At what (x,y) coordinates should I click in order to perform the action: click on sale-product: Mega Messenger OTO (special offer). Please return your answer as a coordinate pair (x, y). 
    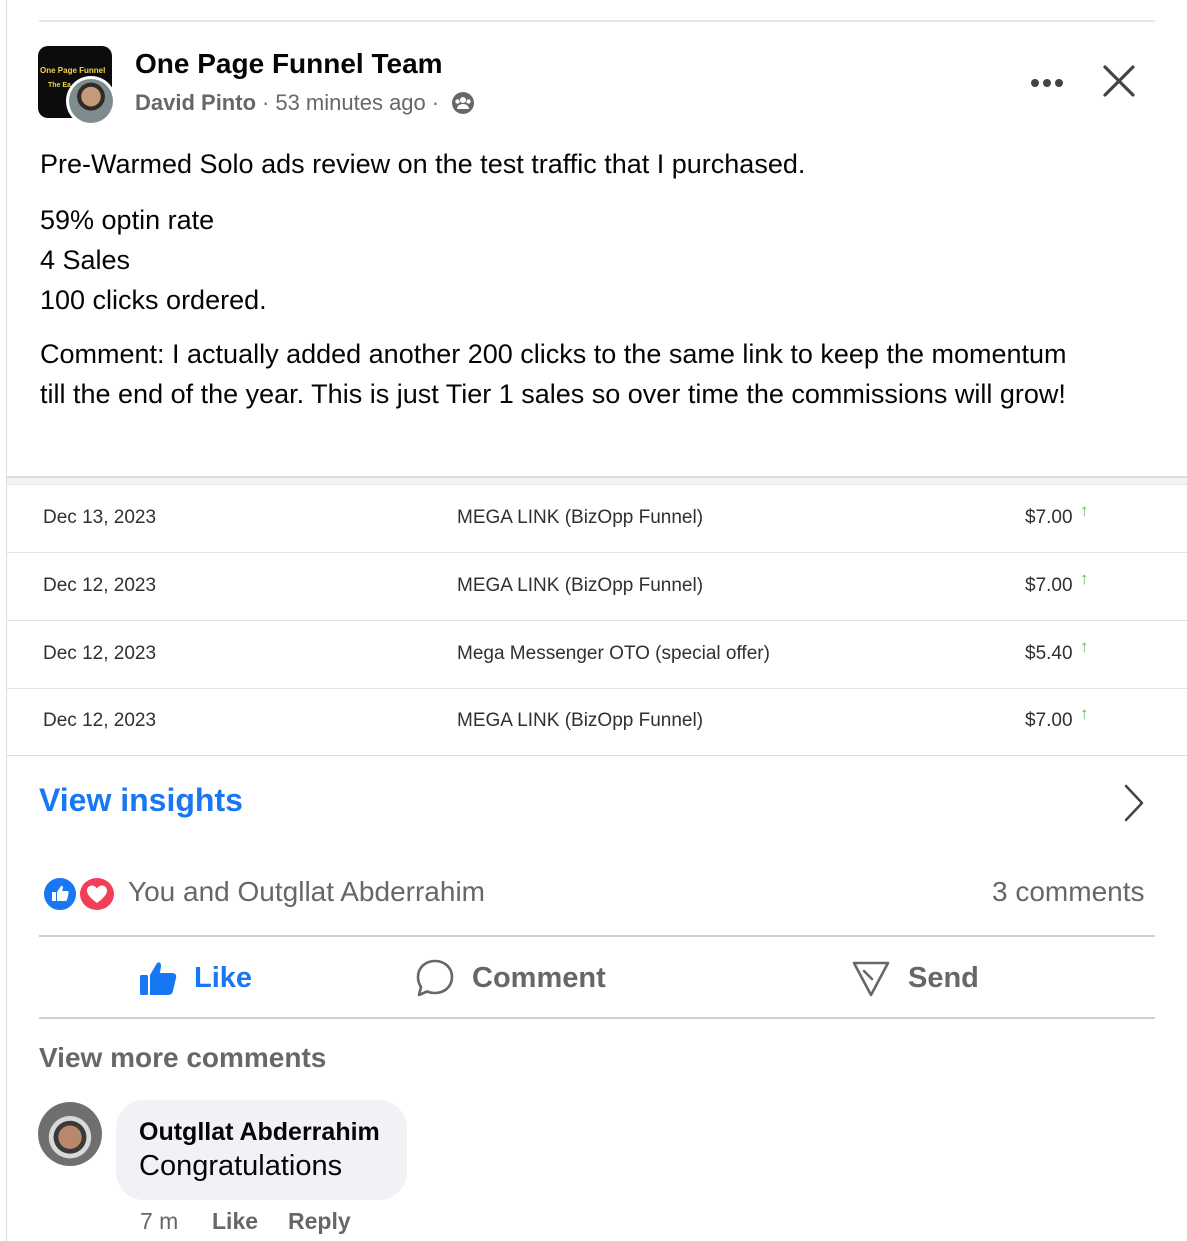
    Looking at the image, I should click on (613, 653).